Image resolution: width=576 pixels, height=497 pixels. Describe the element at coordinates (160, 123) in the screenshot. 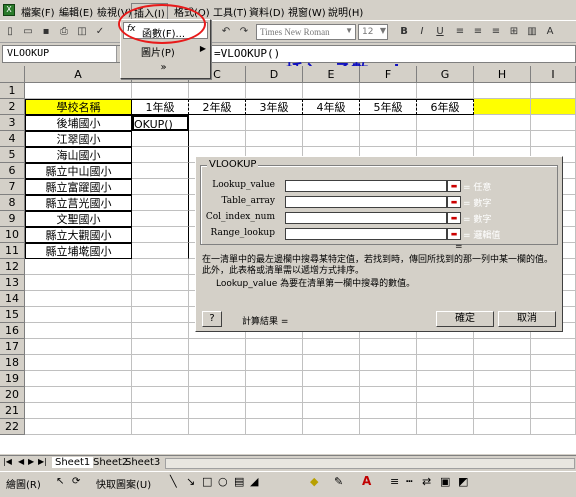

I see `active-cell: OKUP()` at that location.